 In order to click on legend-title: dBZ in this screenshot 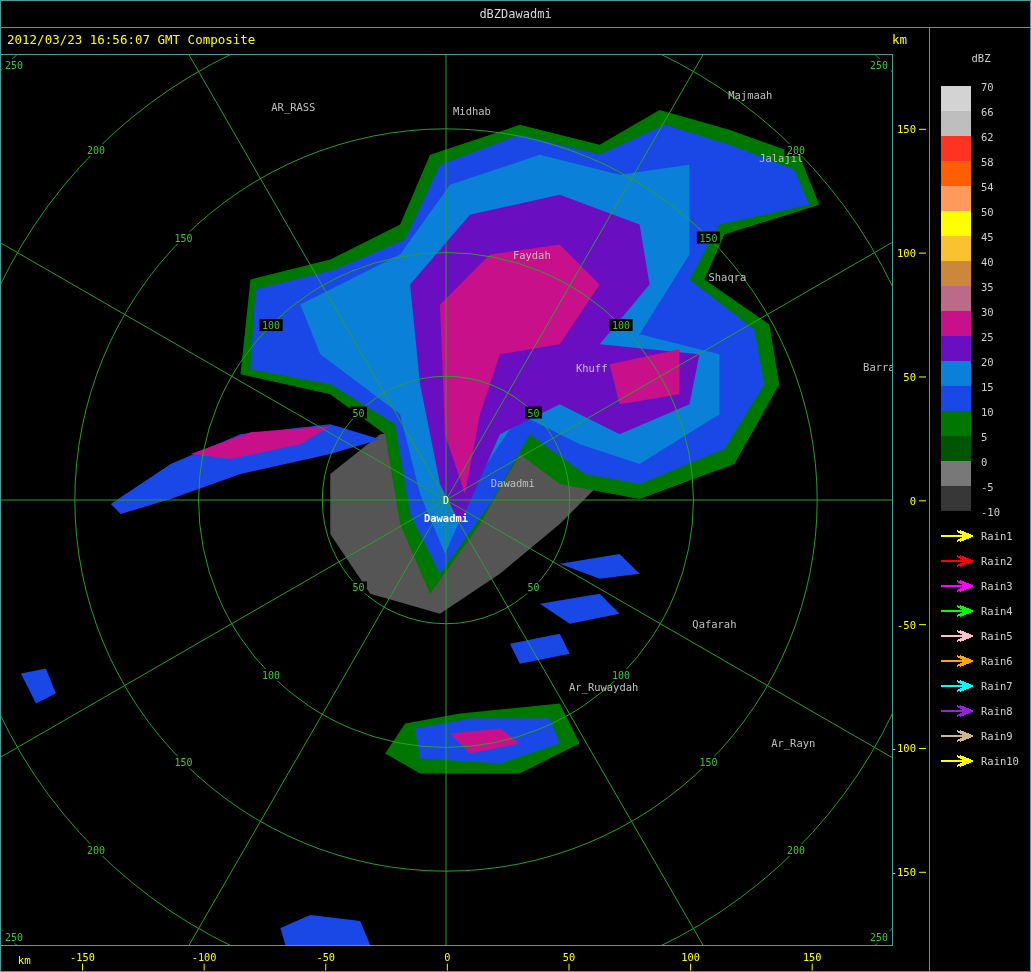, I will do `click(981, 58)`.